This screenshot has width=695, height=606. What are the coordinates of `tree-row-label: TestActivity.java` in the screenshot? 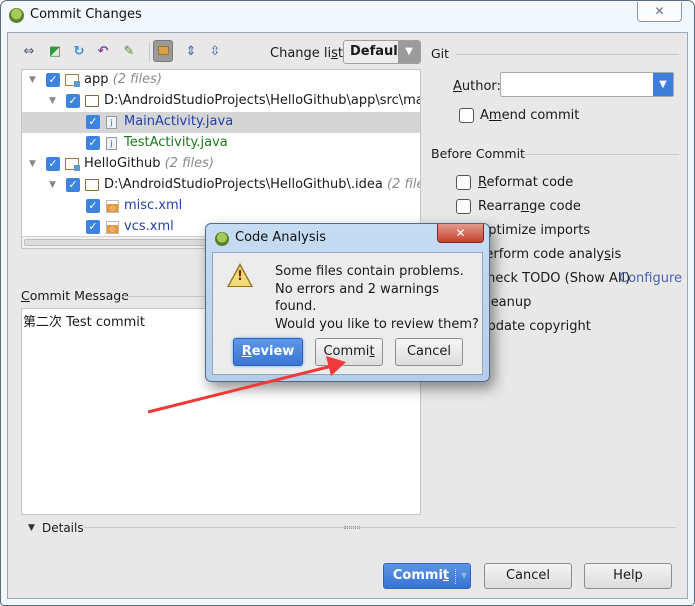 It's located at (176, 142).